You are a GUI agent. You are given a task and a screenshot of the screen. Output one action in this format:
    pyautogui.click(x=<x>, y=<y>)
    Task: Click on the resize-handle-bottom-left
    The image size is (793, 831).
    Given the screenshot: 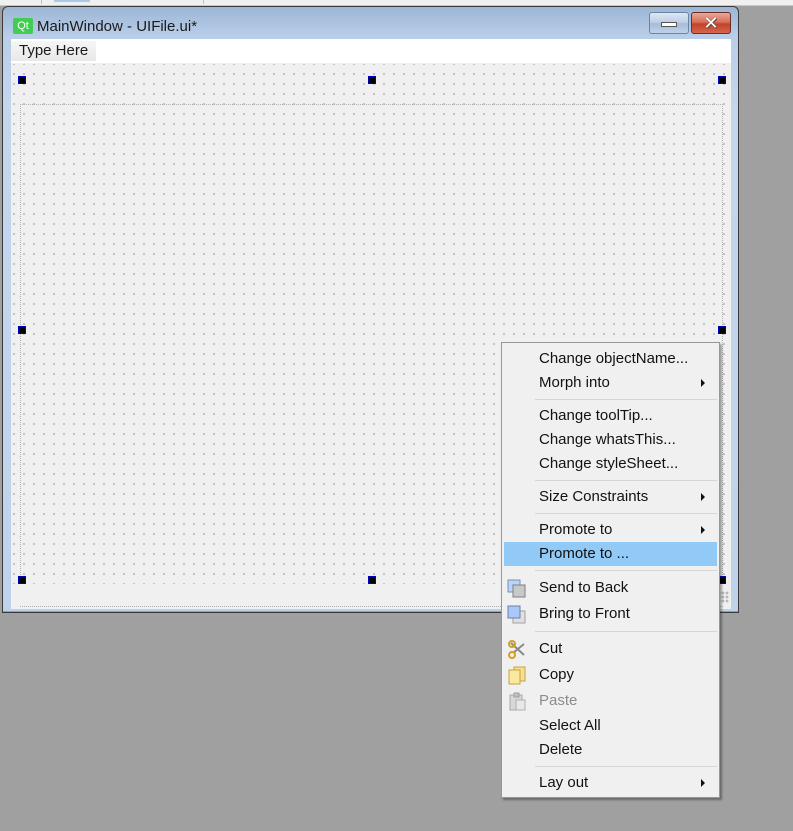 What is the action you would take?
    pyautogui.click(x=22, y=580)
    